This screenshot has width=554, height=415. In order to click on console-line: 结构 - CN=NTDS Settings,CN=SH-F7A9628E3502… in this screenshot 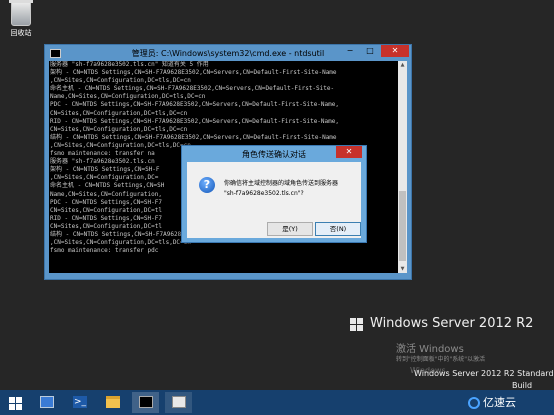, I will do `click(193, 137)`.